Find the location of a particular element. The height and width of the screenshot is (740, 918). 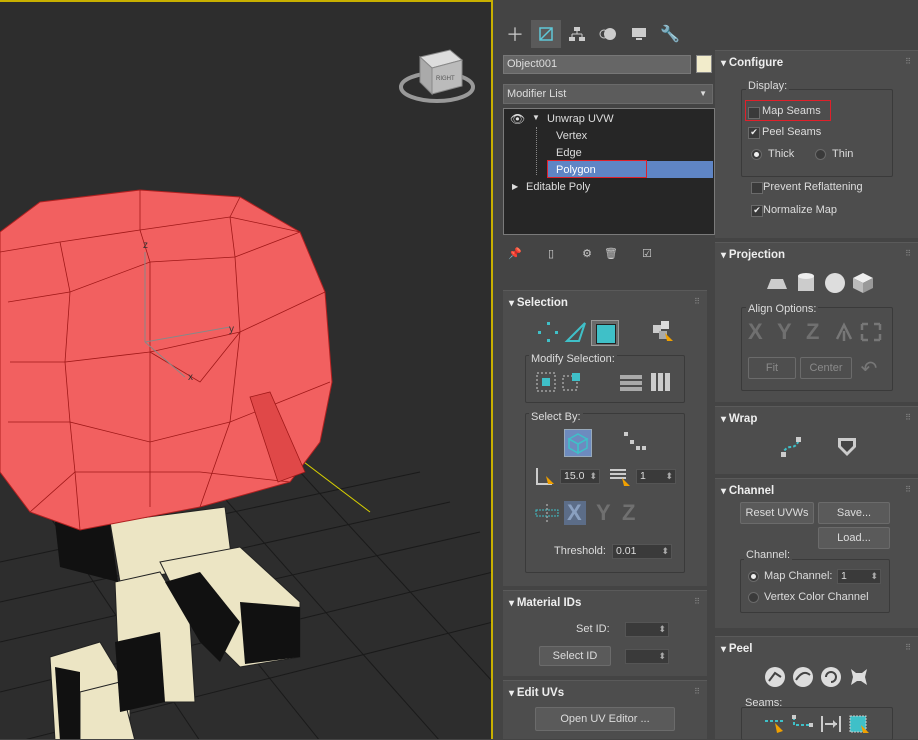

element-cube-icon is located at coordinates (578, 444).